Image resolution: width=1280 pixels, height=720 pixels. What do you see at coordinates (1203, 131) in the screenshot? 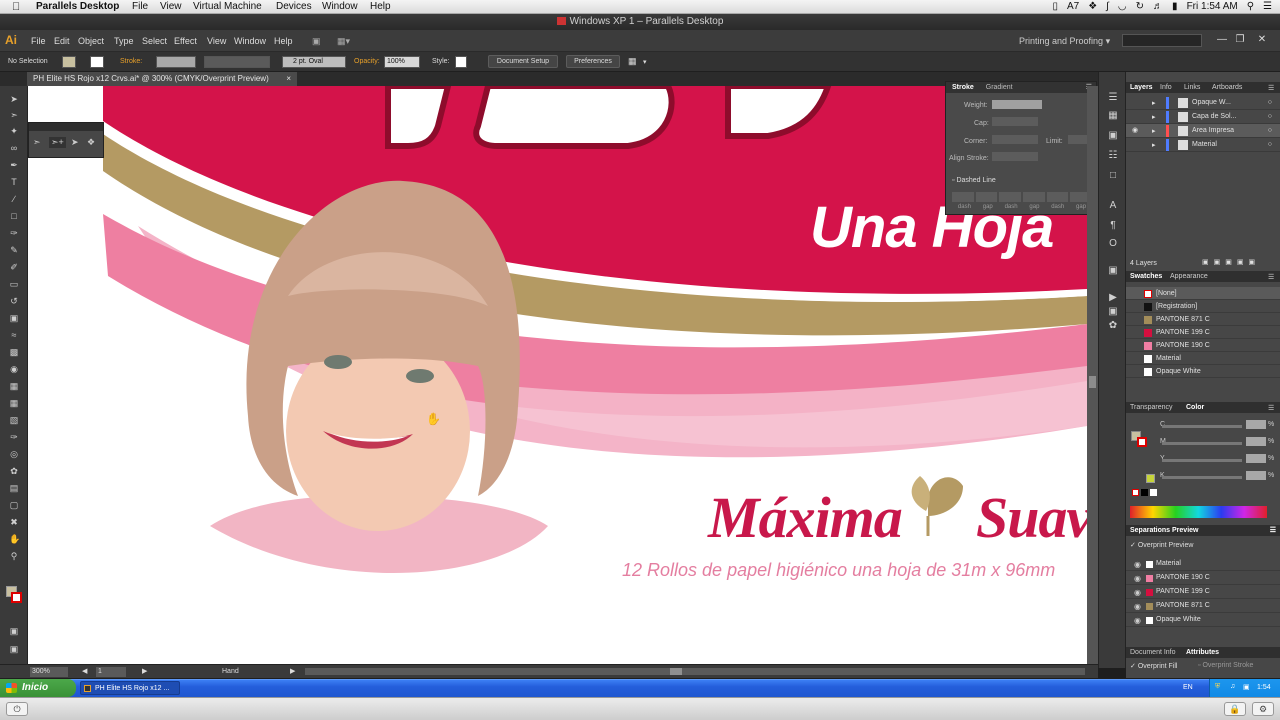
I see `layer-row-selected: ◉ ▸ Area Impresa ○` at bounding box center [1203, 131].